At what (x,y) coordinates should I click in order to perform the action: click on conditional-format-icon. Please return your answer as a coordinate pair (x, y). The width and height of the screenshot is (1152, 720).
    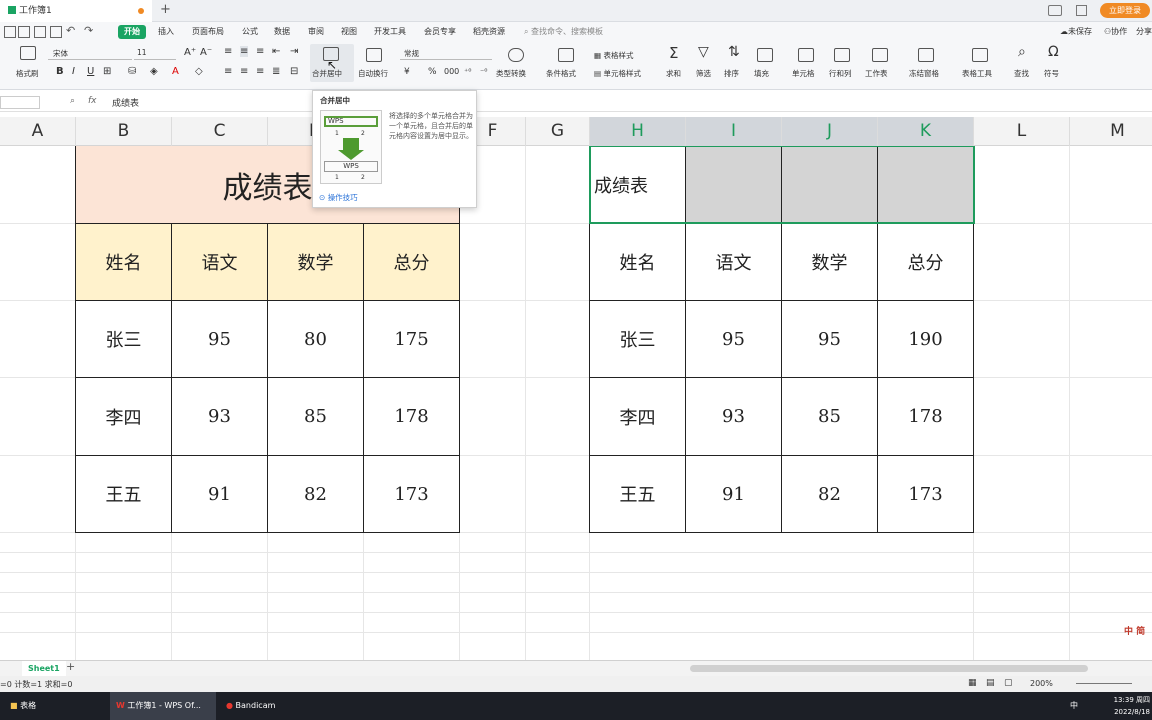
    Looking at the image, I should click on (566, 55).